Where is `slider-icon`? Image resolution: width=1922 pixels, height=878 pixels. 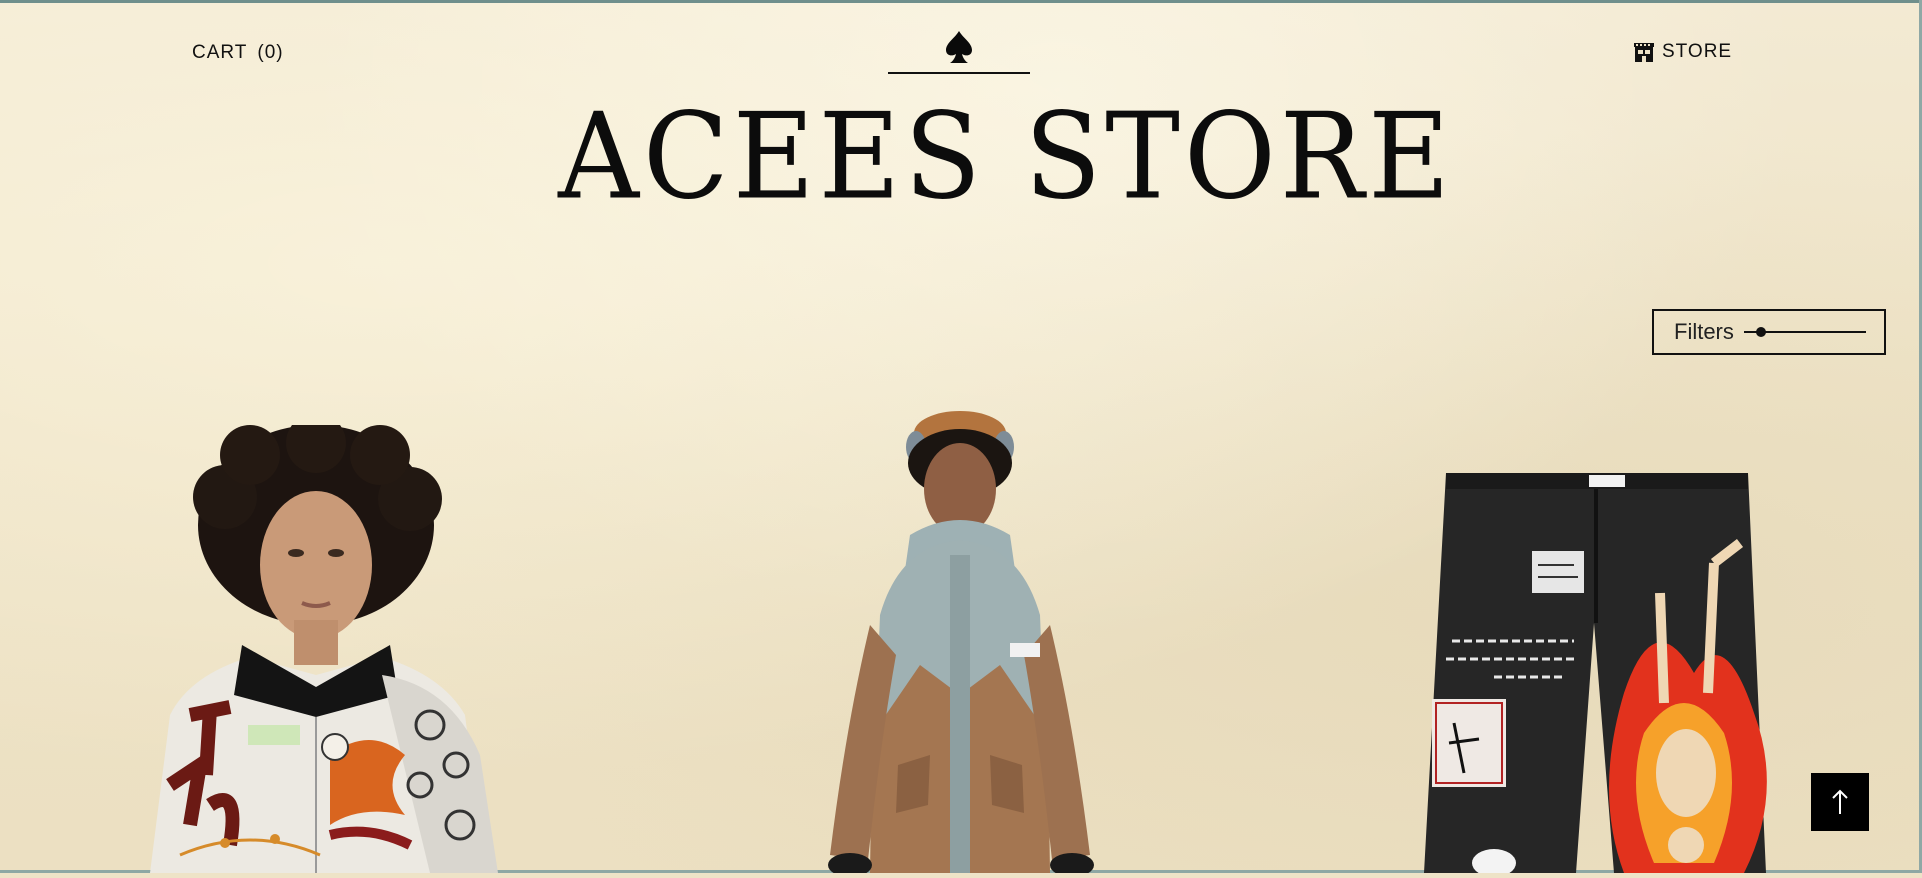
slider-icon is located at coordinates (1804, 332).